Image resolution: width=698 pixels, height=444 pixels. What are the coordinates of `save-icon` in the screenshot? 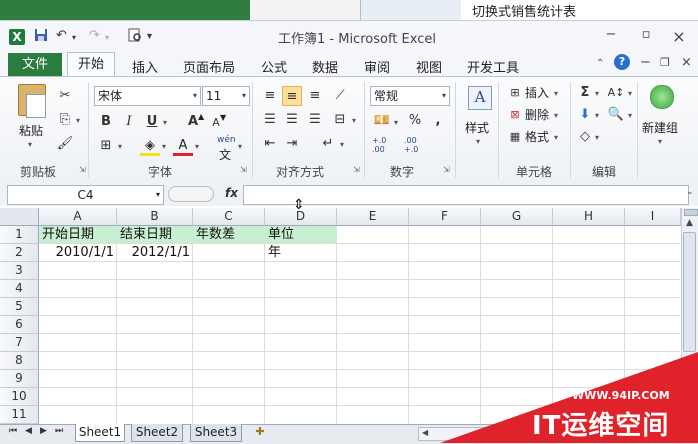 It's located at (41, 37).